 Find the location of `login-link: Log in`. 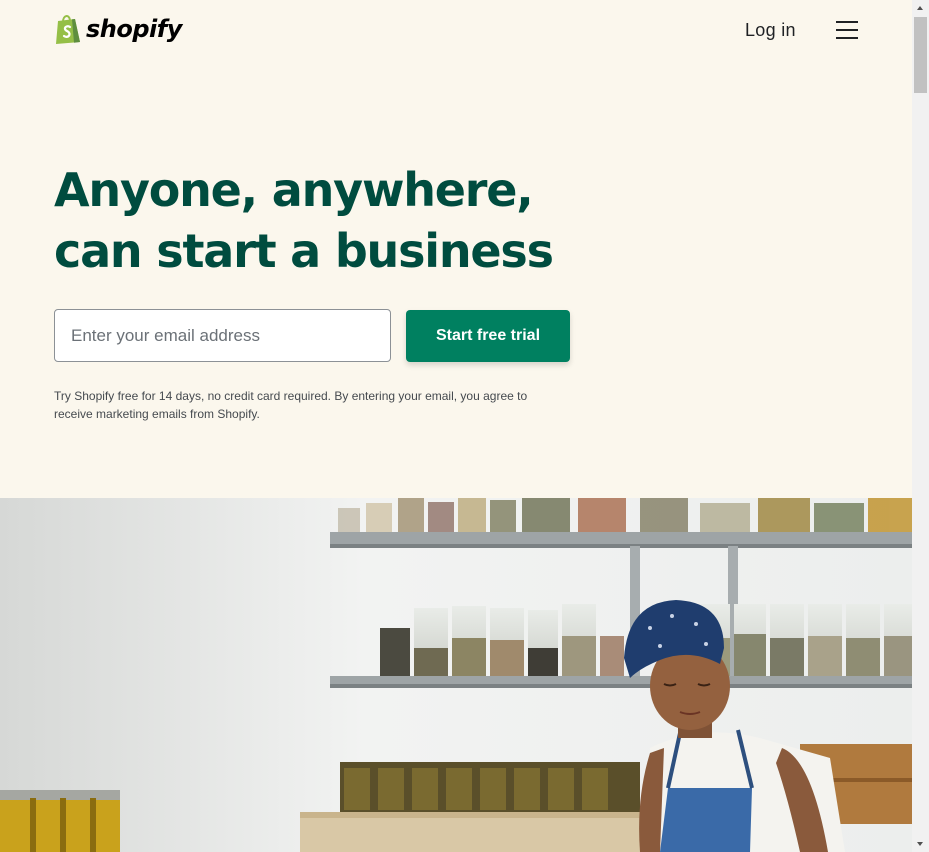

login-link: Log in is located at coordinates (770, 30).